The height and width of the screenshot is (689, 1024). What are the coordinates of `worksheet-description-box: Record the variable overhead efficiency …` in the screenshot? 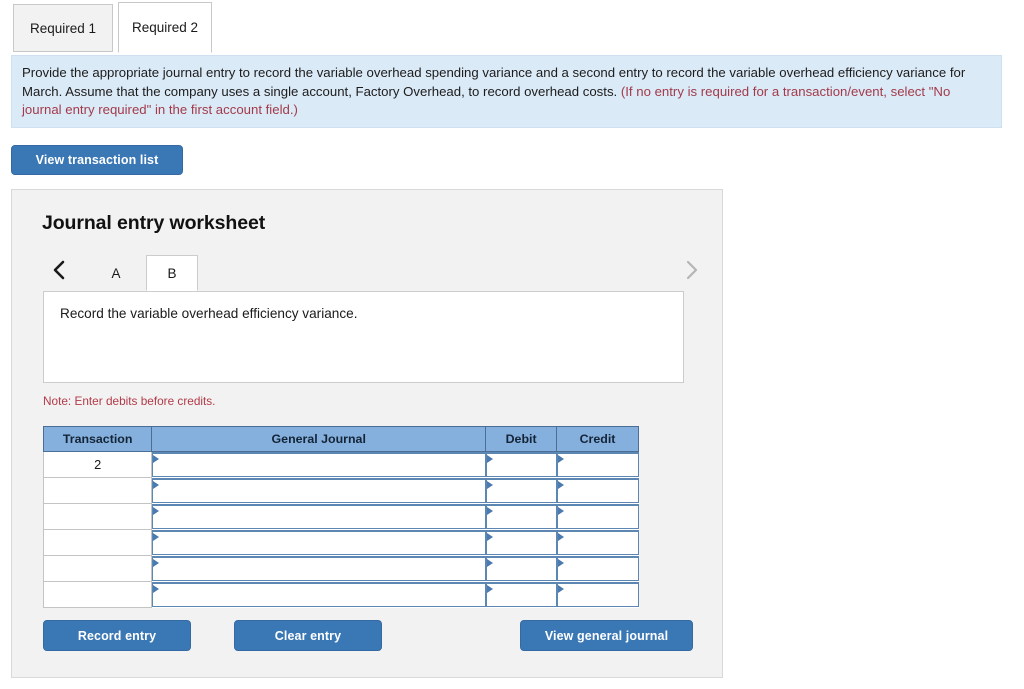 It's located at (363, 337).